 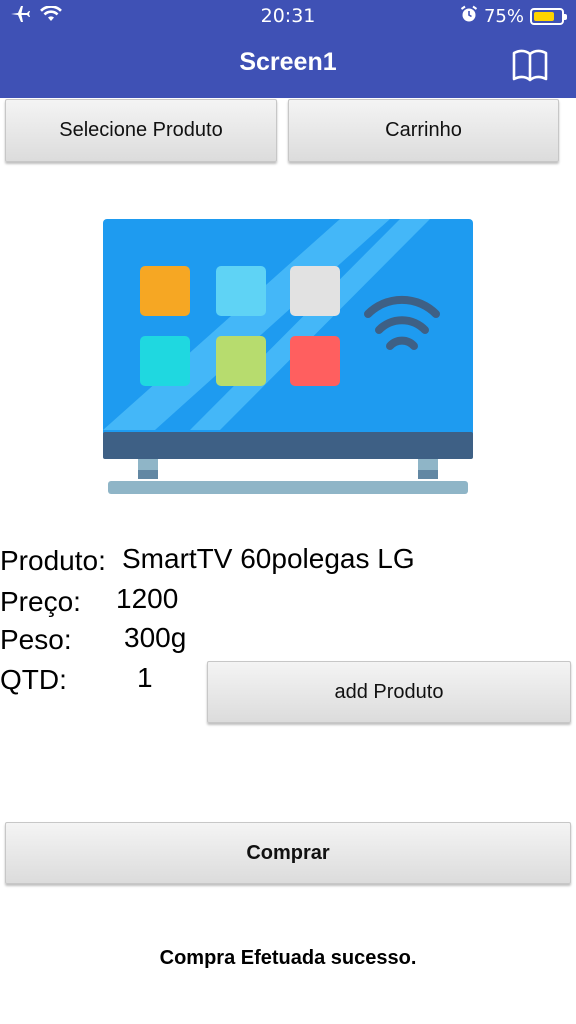 What do you see at coordinates (155, 637) in the screenshot?
I see `weight-value: 300g` at bounding box center [155, 637].